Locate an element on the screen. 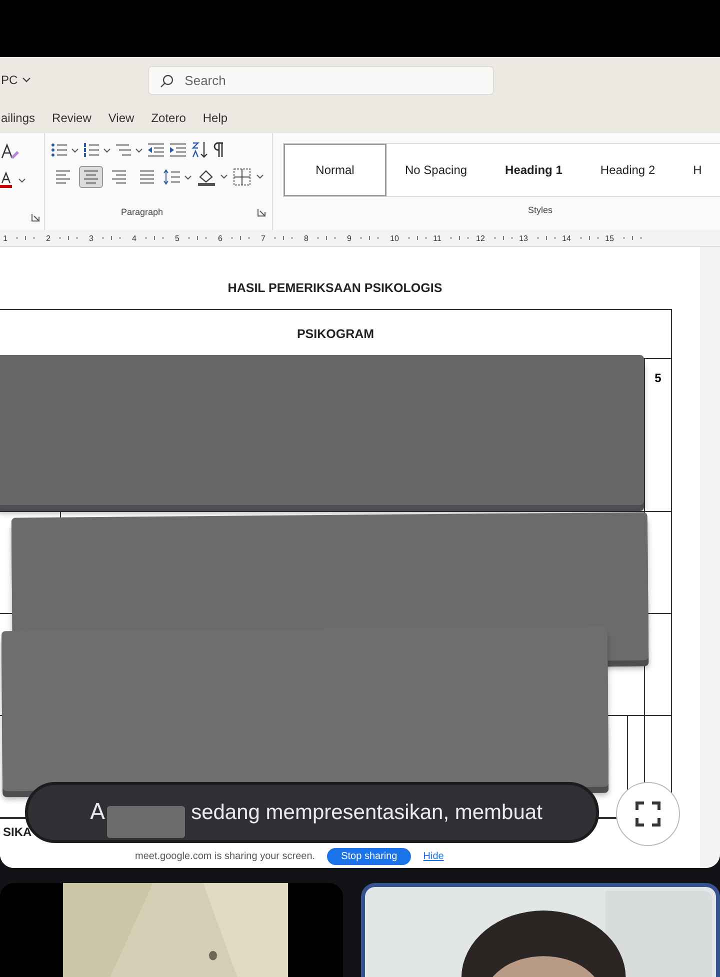  style-option: Heading 1 is located at coordinates (534, 170).